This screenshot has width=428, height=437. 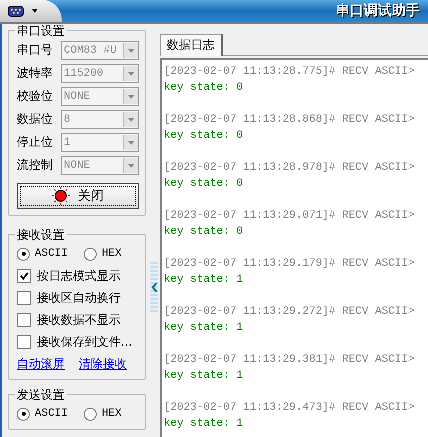 I want to click on log-header: [2023-02-07 11:13:28.868]# RECV ASCII>, so click(x=290, y=120).